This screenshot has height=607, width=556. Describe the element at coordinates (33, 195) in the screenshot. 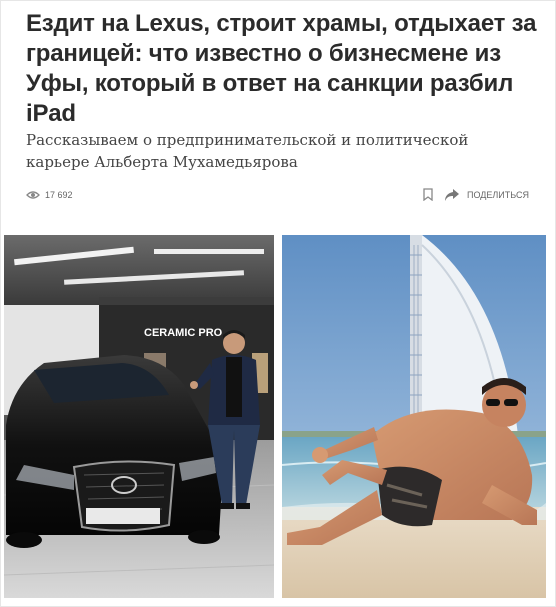

I see `eye-icon` at that location.